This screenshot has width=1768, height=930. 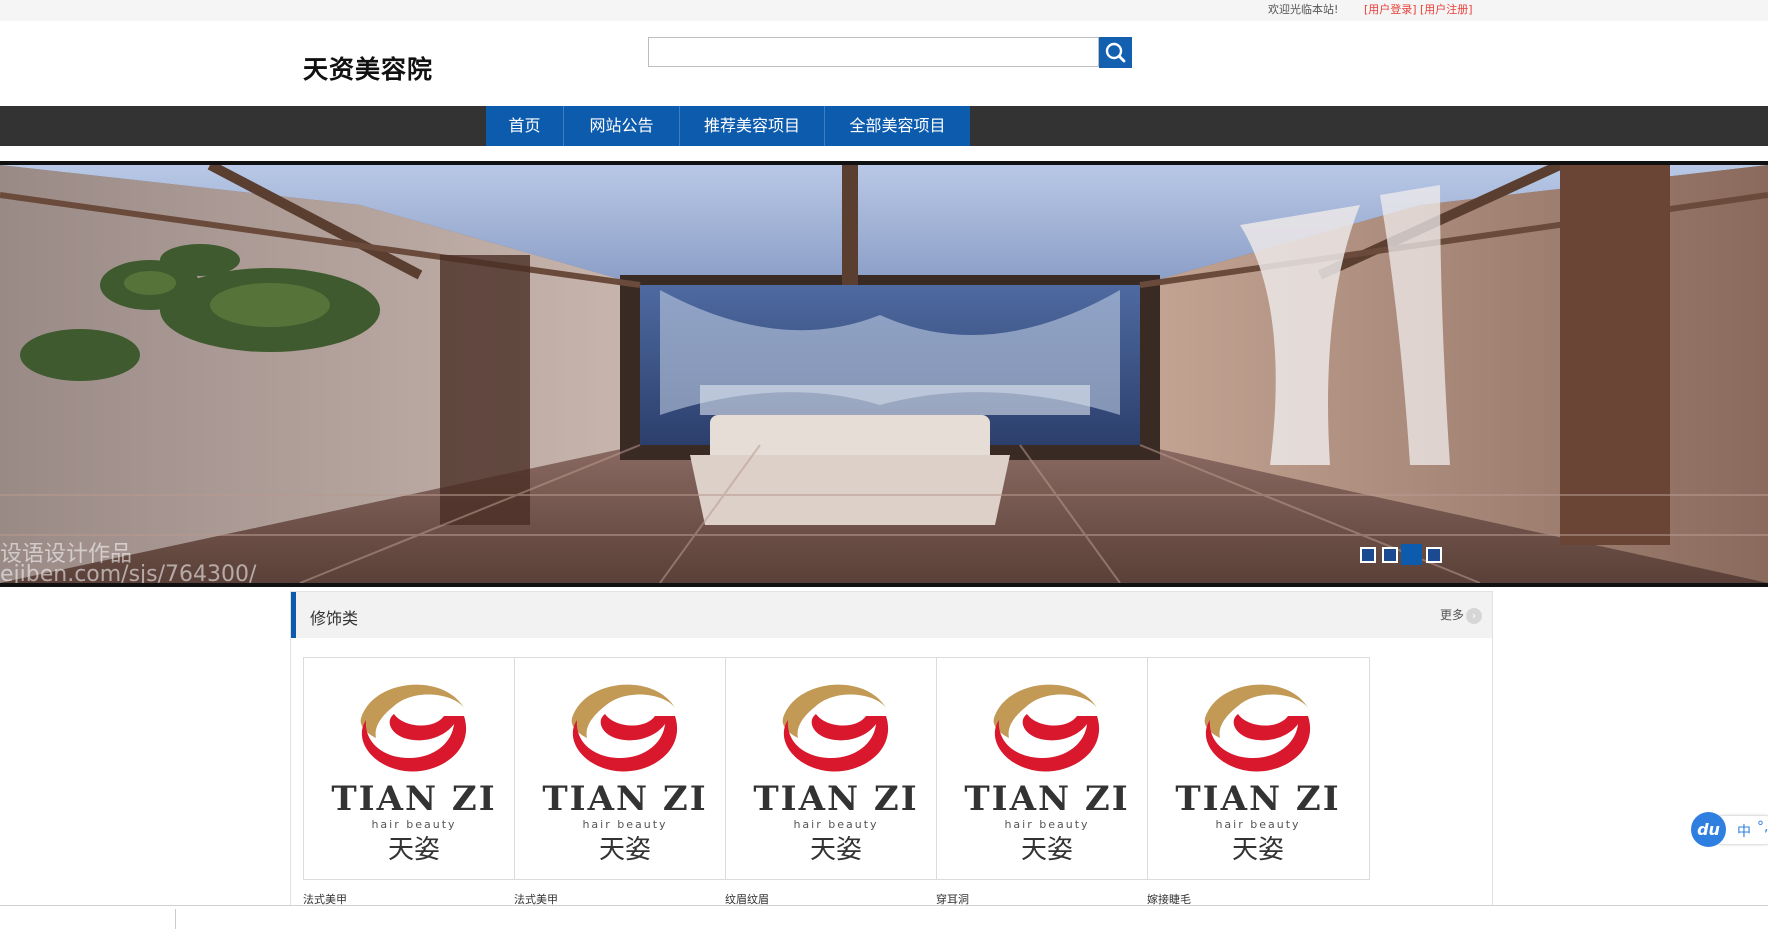 What do you see at coordinates (368, 68) in the screenshot?
I see `site-logo: 天资美容院` at bounding box center [368, 68].